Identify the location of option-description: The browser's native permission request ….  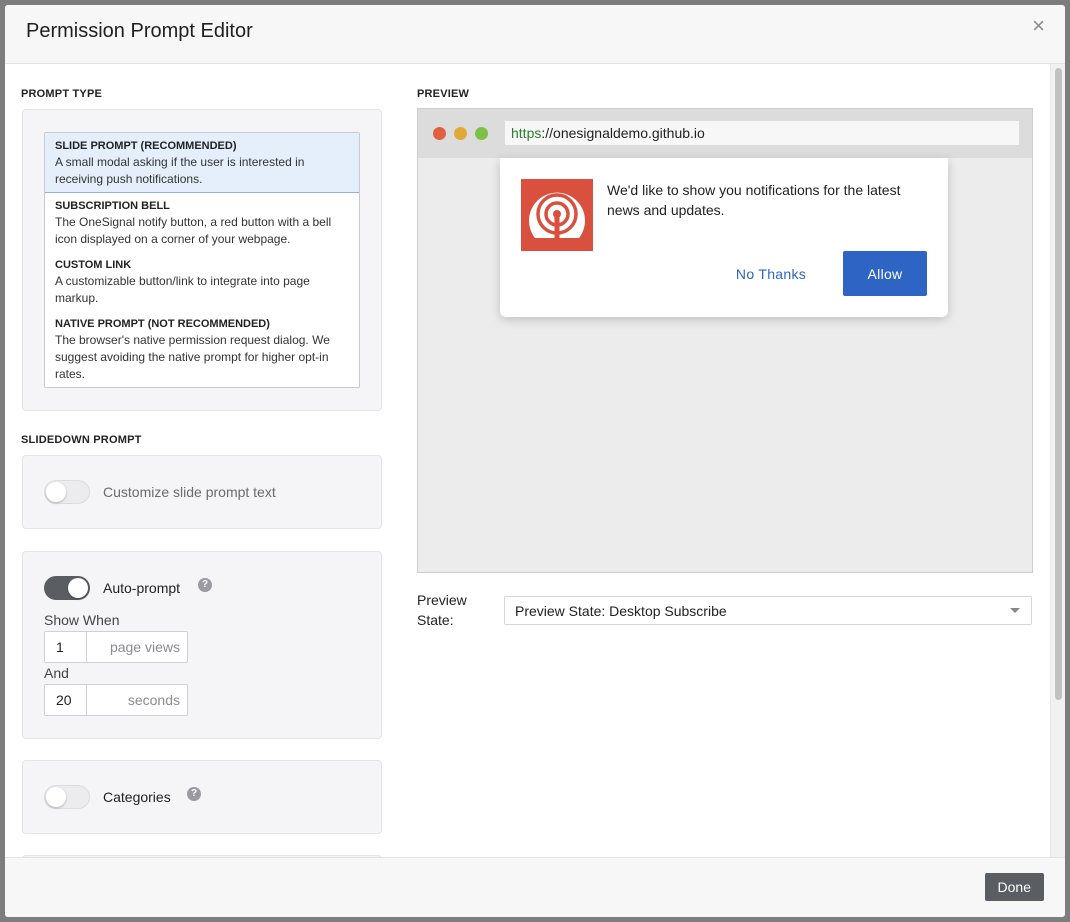
(192, 357).